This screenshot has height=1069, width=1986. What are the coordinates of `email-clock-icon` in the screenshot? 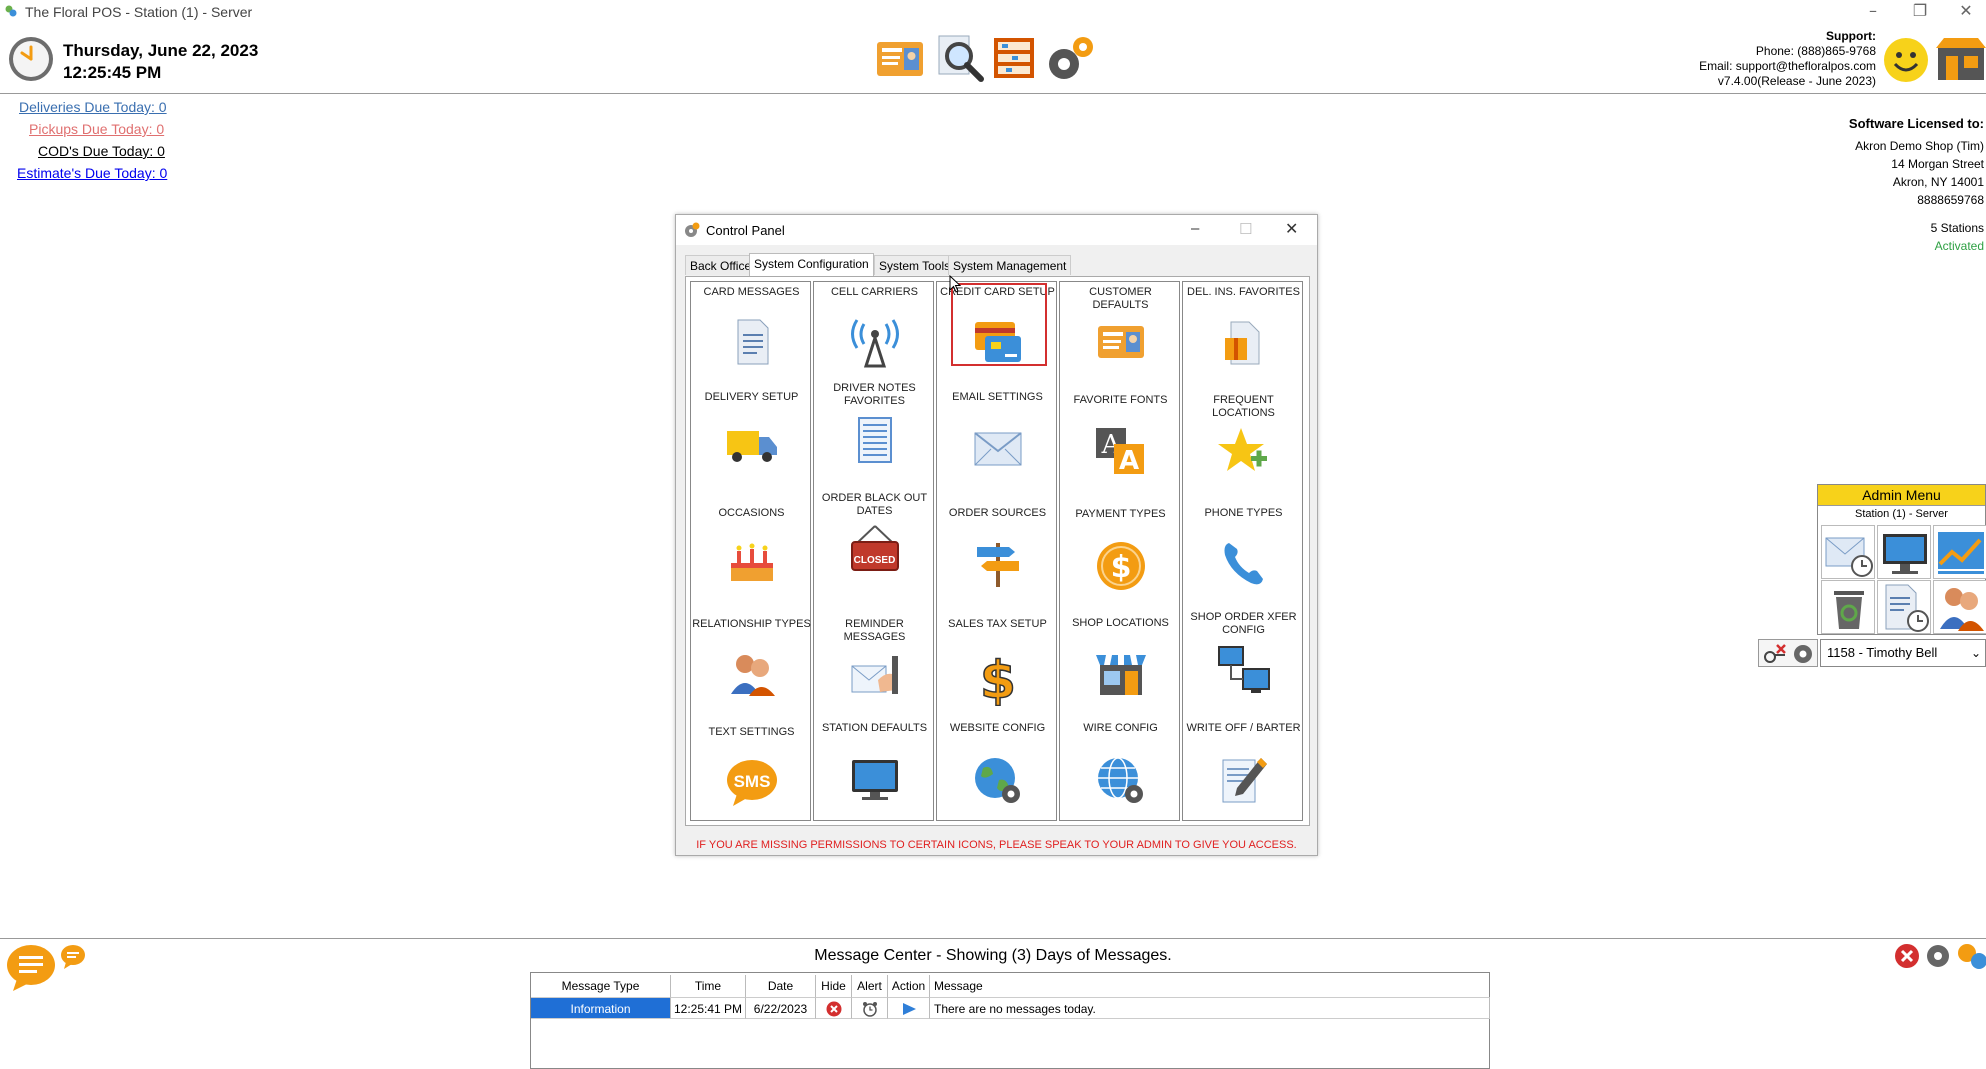 It's located at (1848, 552).